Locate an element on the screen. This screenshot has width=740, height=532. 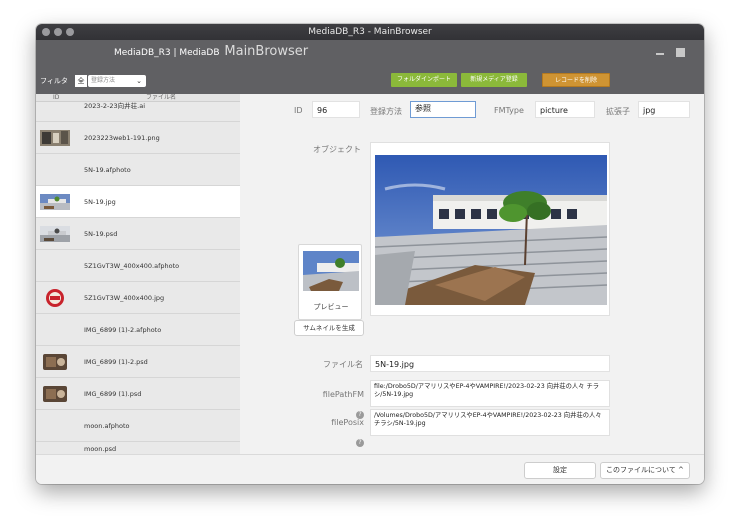
fmtype-label: FMType is located at coordinates (509, 110).